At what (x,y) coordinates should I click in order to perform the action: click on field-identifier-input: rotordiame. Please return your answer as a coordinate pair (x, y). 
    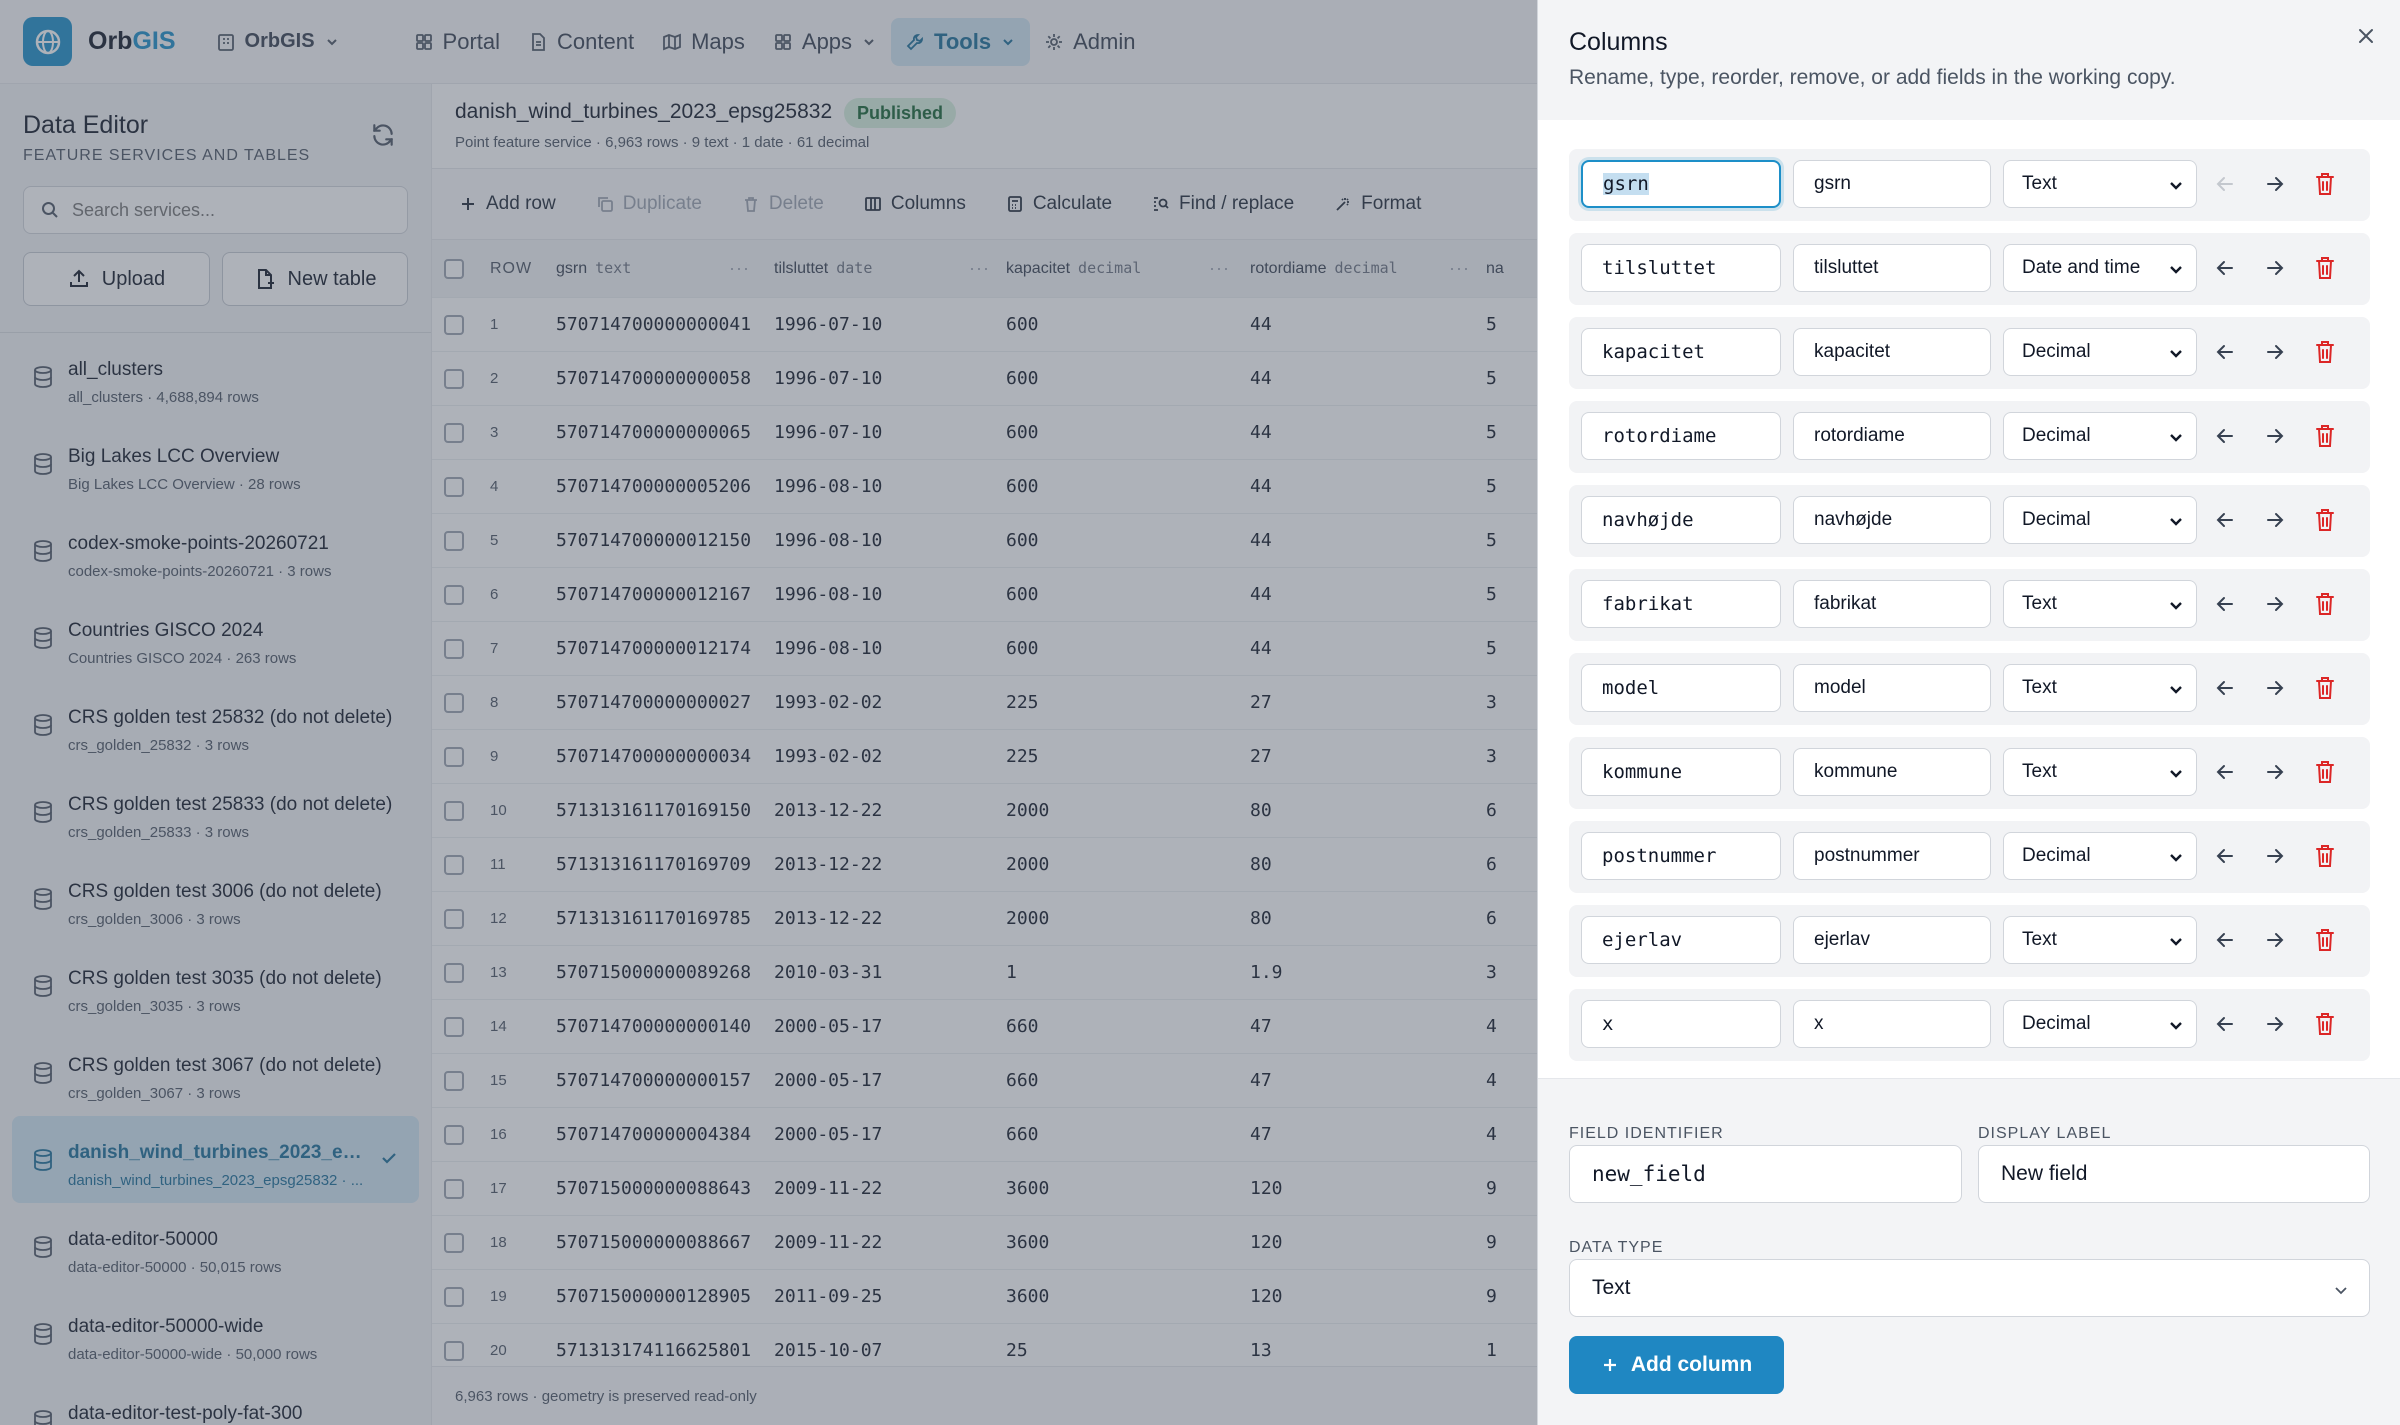
    Looking at the image, I should click on (1681, 436).